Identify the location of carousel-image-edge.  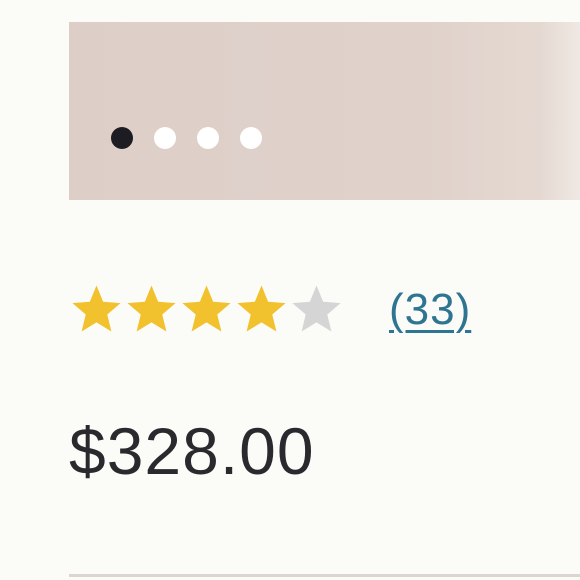
(560, 111).